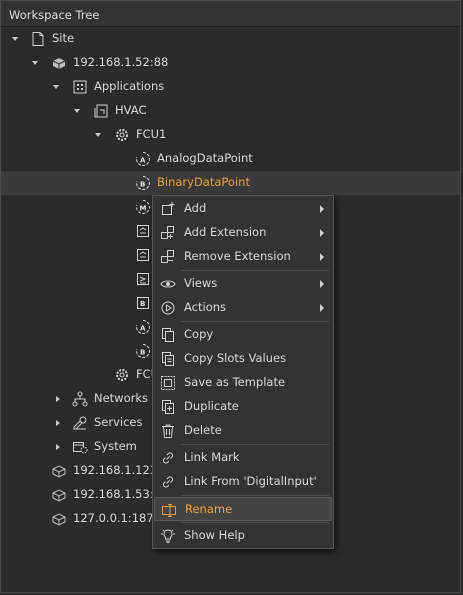  What do you see at coordinates (230, 135) in the screenshot?
I see `tree-item-fcu1: FCU1` at bounding box center [230, 135].